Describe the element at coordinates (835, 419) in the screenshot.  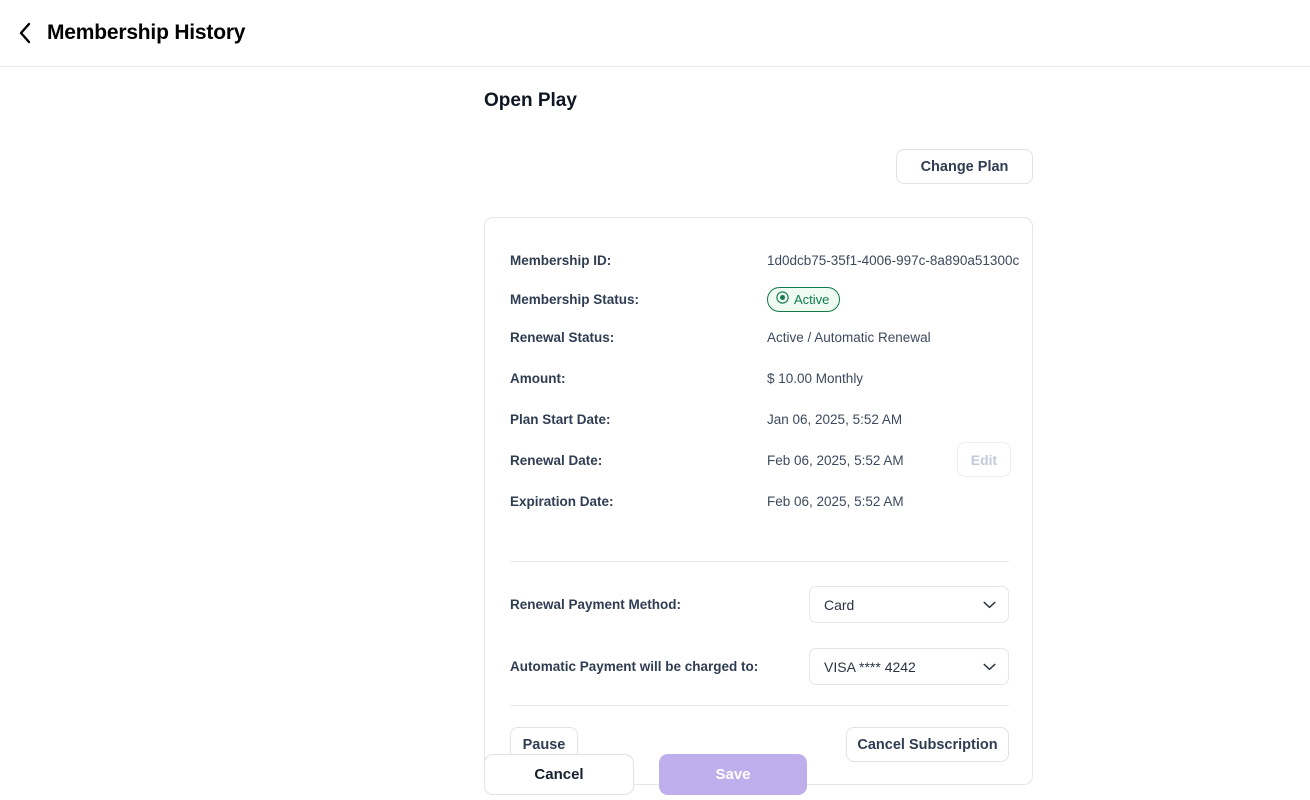
I see `detail-value-plan-start-date: Jan 06, 2025, 5:52 AM` at that location.